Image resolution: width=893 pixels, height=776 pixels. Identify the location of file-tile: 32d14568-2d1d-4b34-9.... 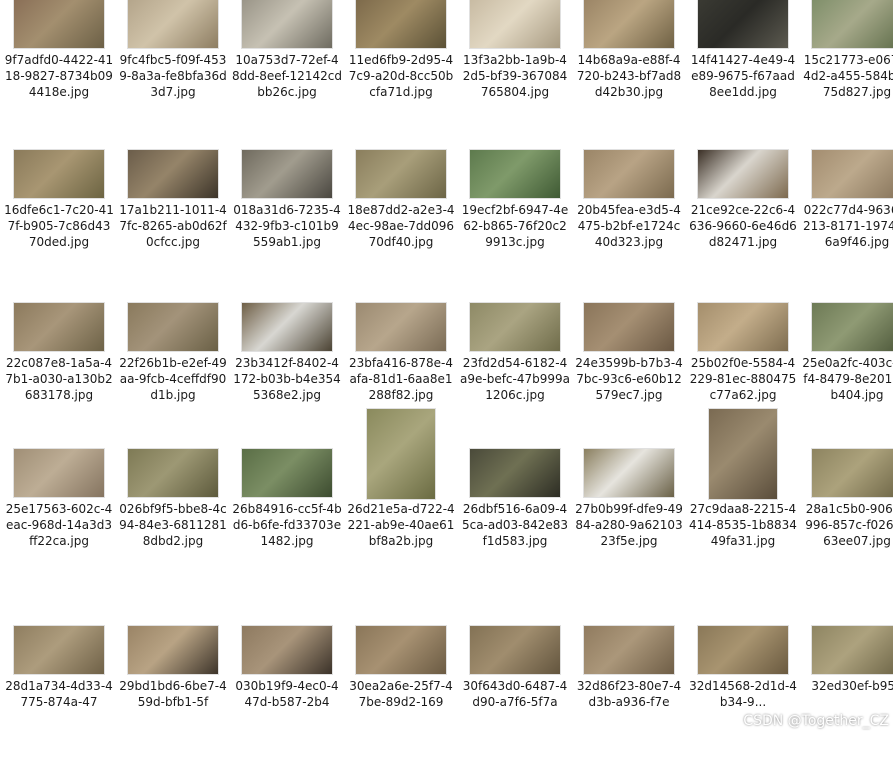
(743, 701).